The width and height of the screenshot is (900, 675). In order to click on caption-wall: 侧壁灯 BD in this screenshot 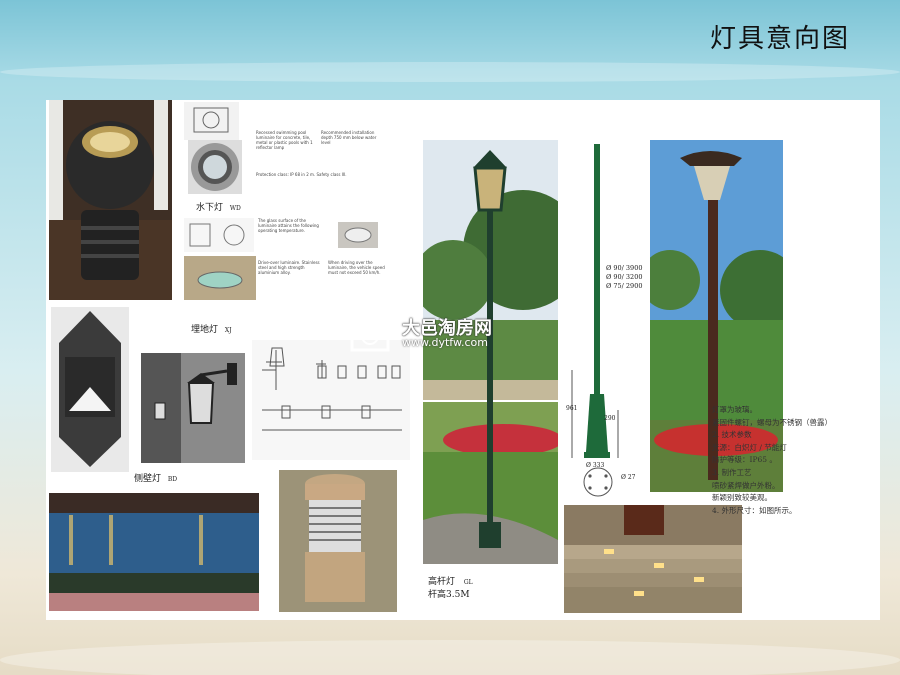, I will do `click(155, 477)`.